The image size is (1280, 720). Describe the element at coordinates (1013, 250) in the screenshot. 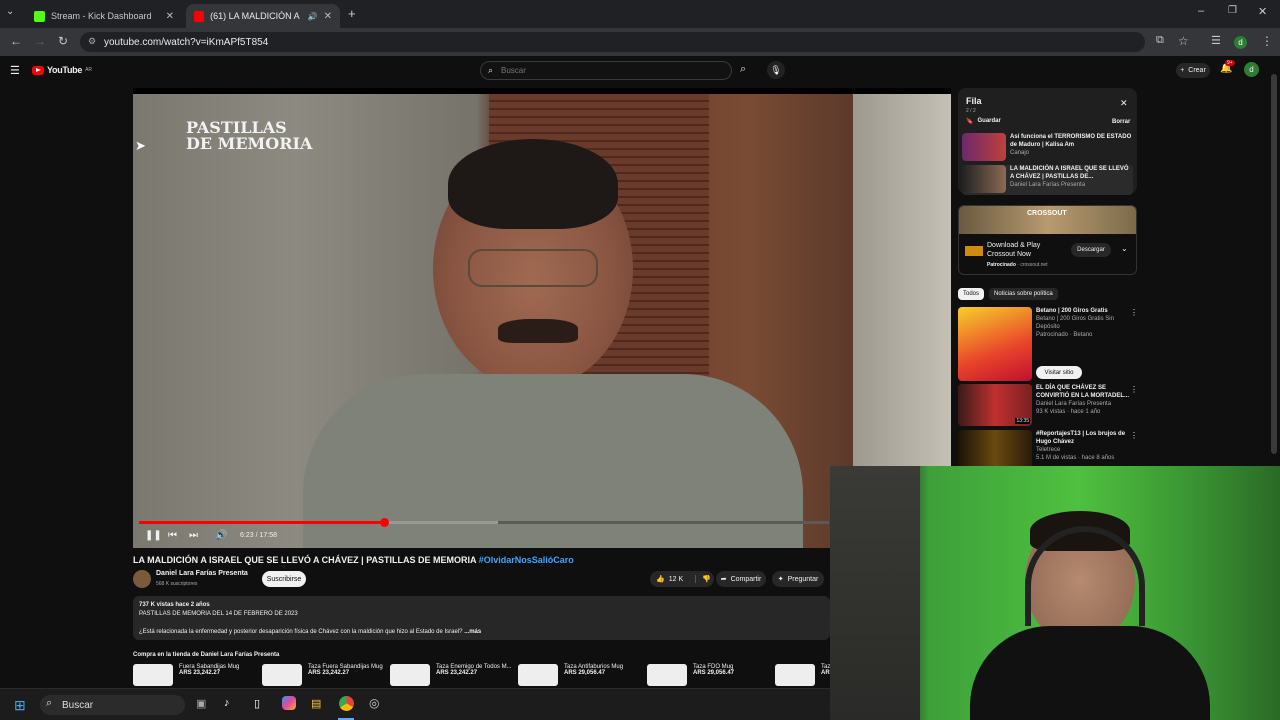

I see `ad-title: Download & Play Crossout Now` at that location.